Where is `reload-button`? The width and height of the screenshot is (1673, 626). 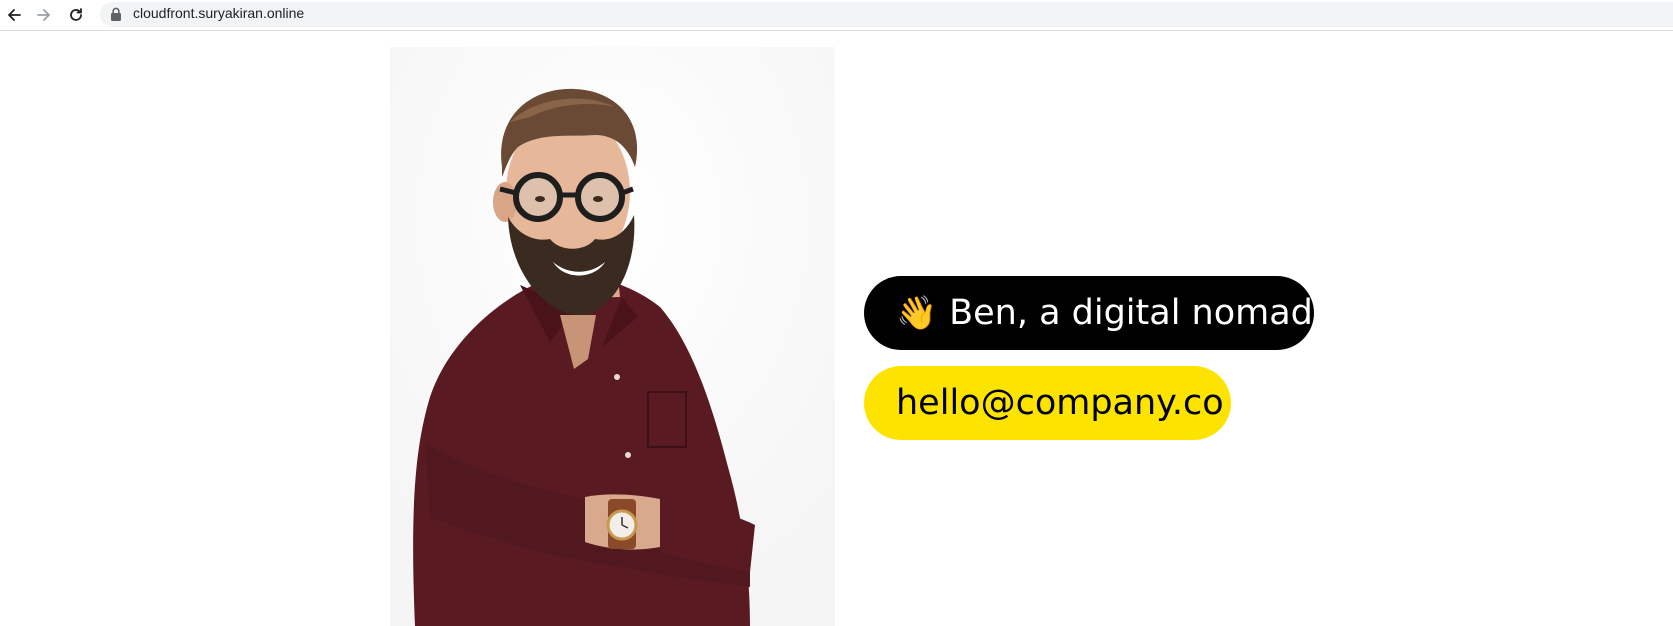
reload-button is located at coordinates (76, 15).